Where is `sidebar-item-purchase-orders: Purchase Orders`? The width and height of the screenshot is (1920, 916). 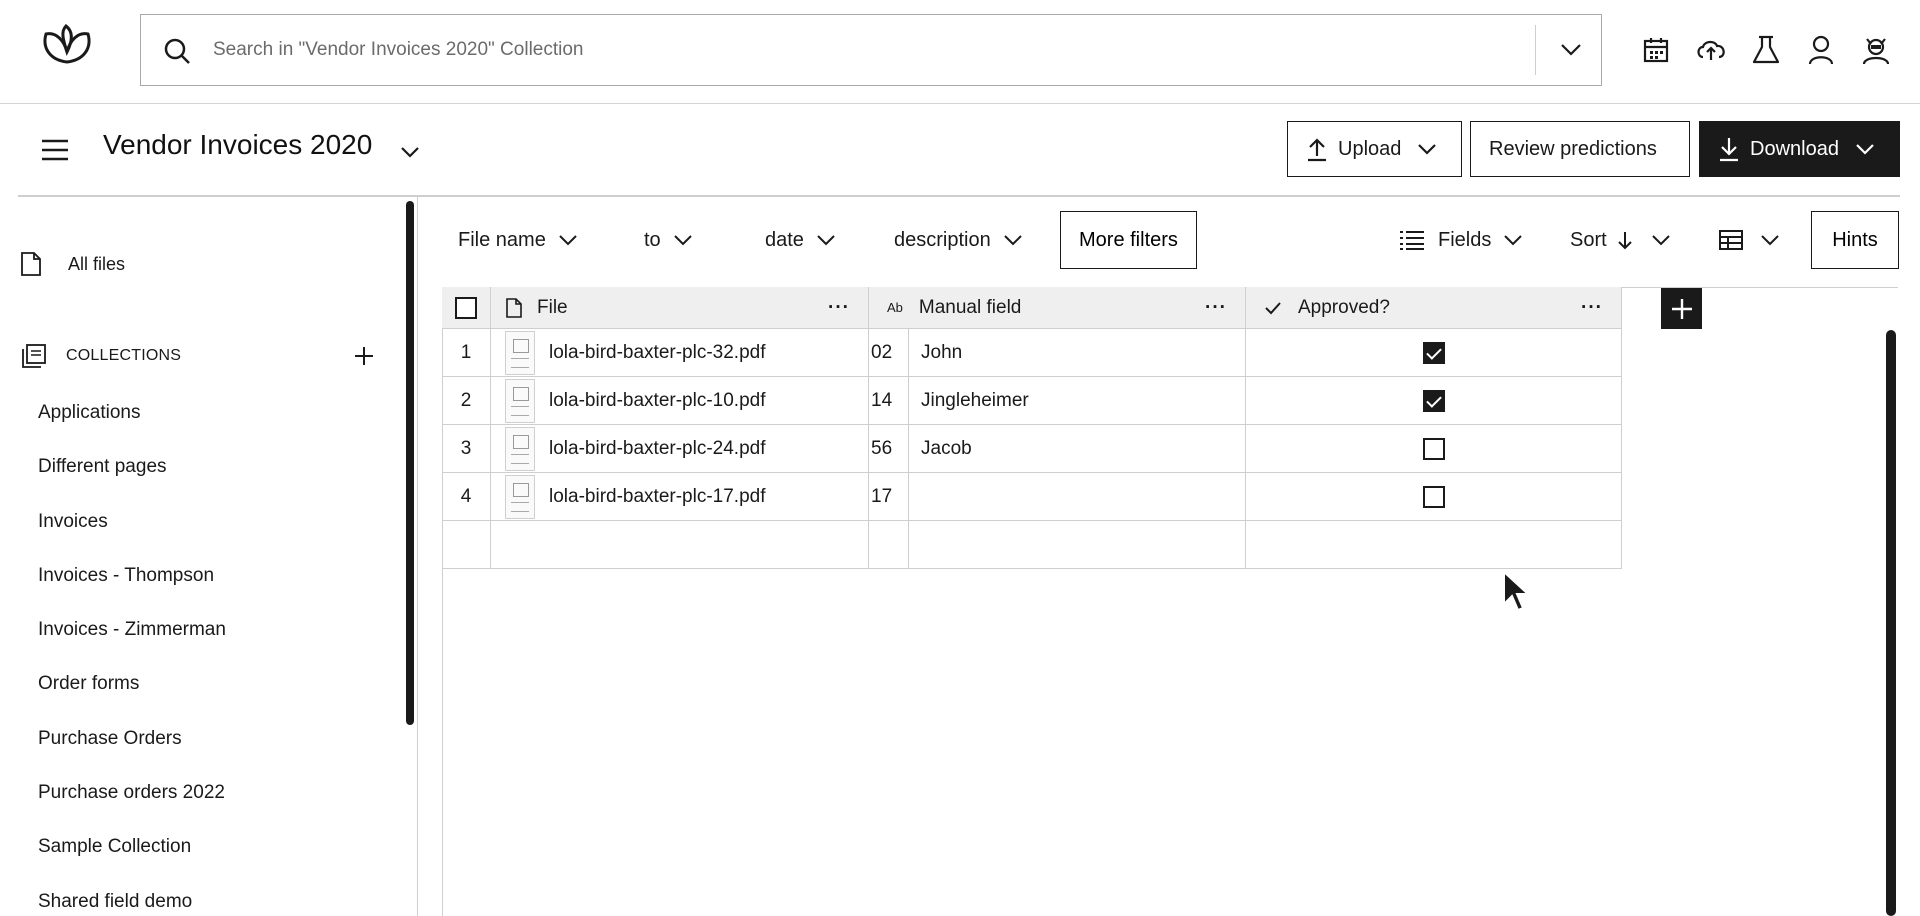
sidebar-item-purchase-orders: Purchase Orders is located at coordinates (218, 755).